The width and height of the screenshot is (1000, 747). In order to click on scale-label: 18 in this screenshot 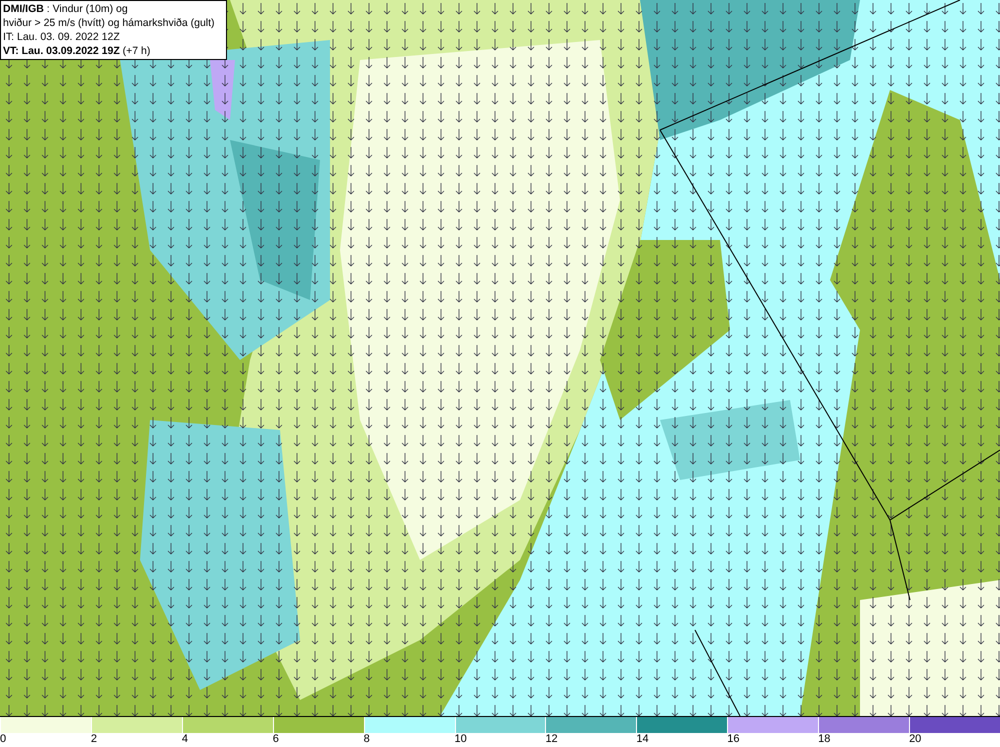, I will do `click(824, 739)`.